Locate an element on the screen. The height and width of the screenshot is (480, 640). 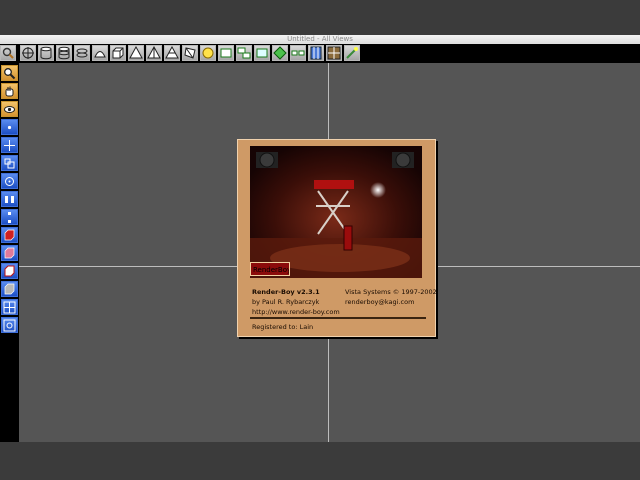
left-toolbar is located at coordinates (9, 252).